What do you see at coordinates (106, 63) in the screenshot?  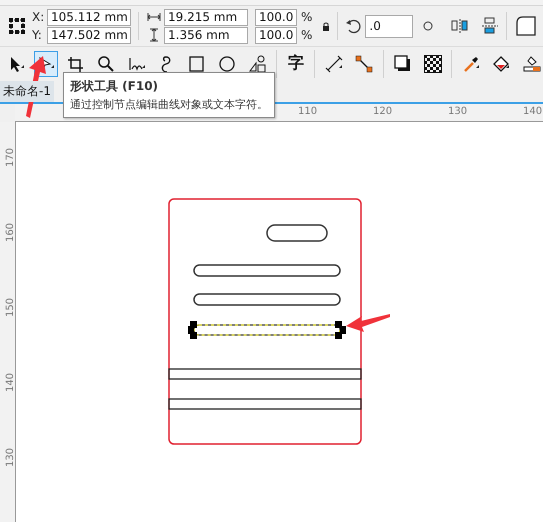 I see `zoom-icon` at bounding box center [106, 63].